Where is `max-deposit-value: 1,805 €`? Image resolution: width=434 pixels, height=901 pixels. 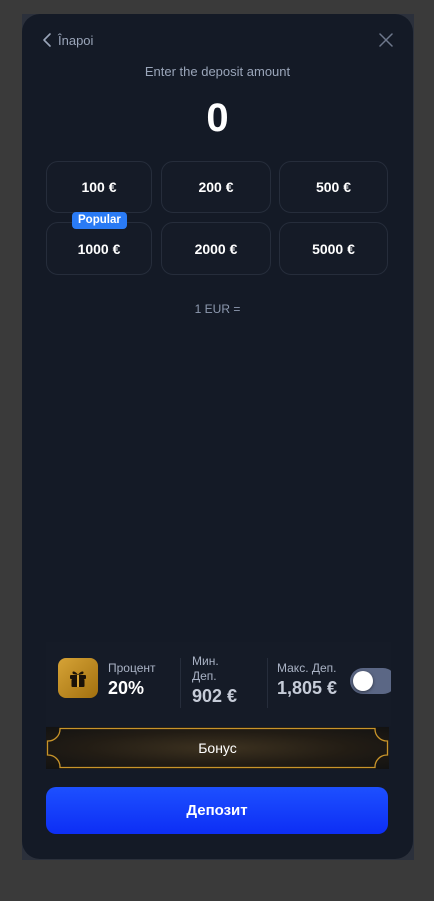
max-deposit-value: 1,805 € is located at coordinates (307, 688).